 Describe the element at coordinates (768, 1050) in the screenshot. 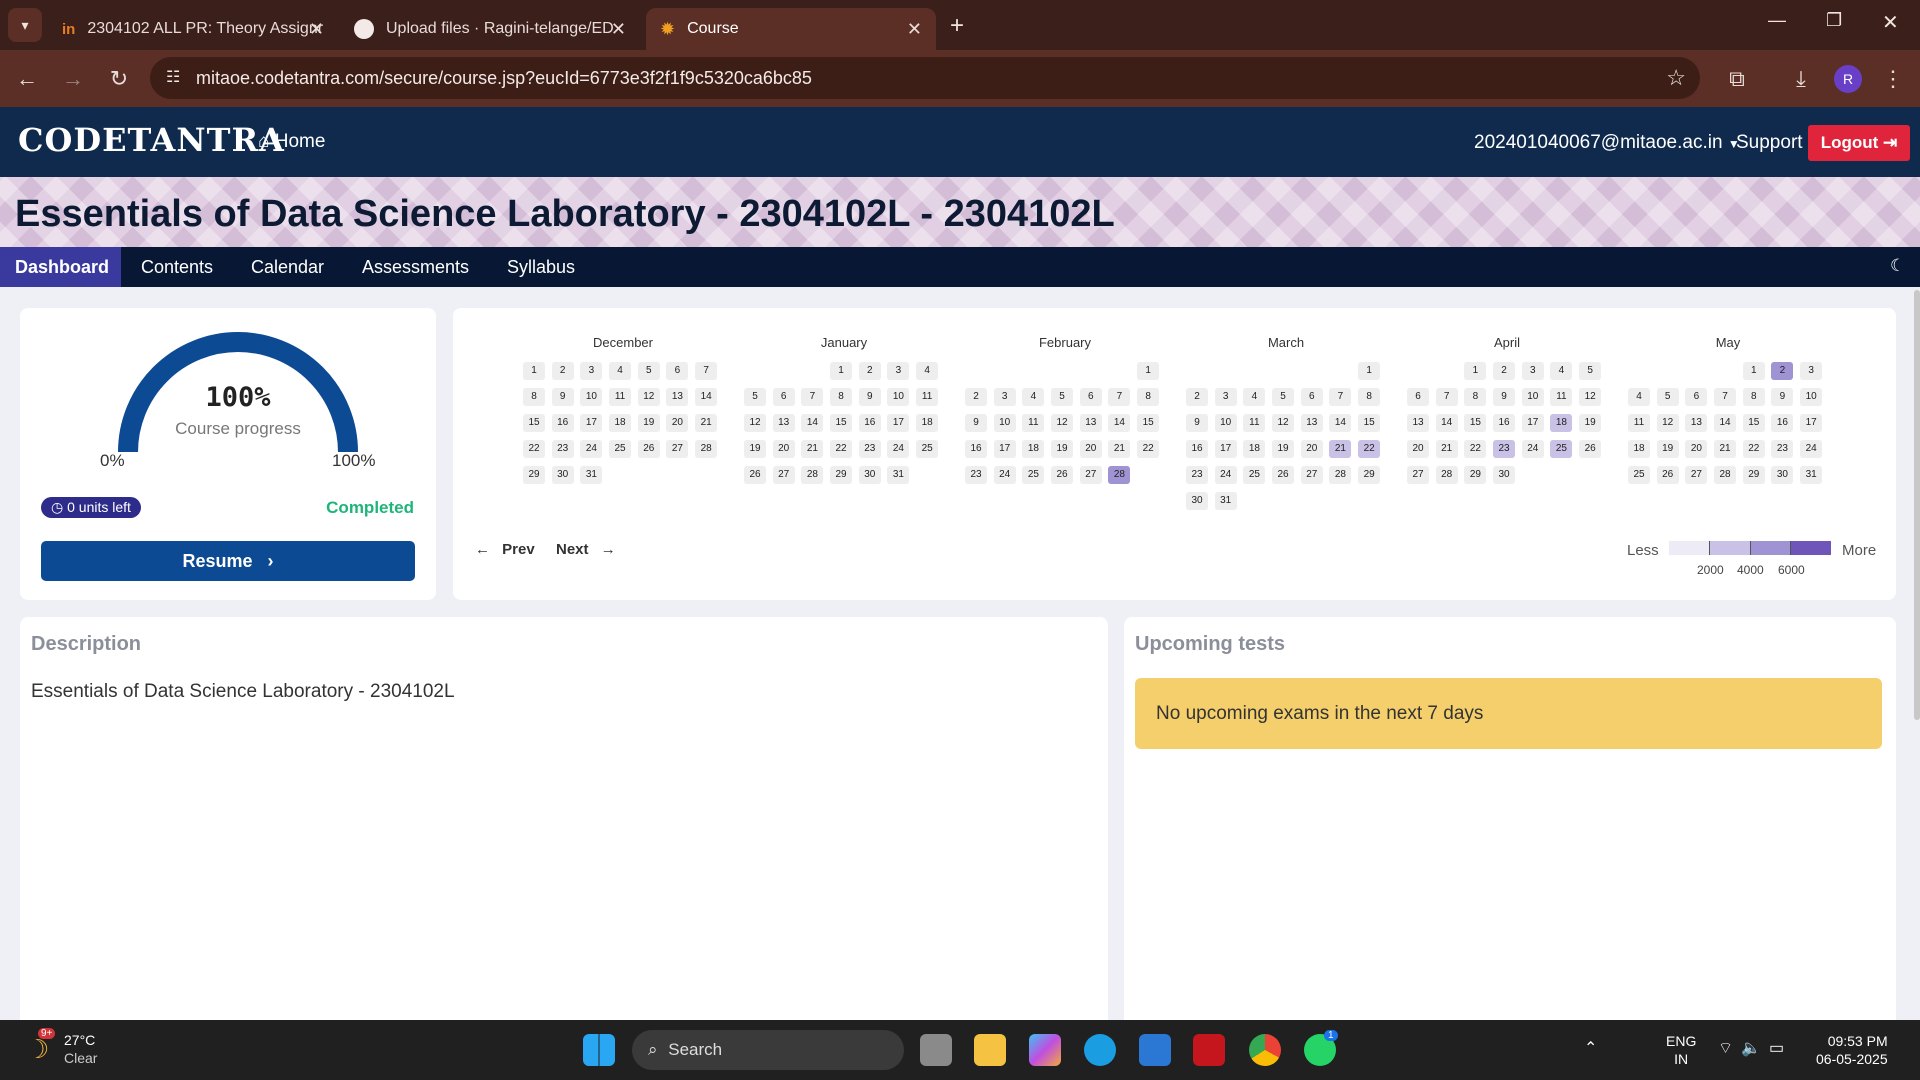

I see `taskbar-search: ⌕ Search` at that location.